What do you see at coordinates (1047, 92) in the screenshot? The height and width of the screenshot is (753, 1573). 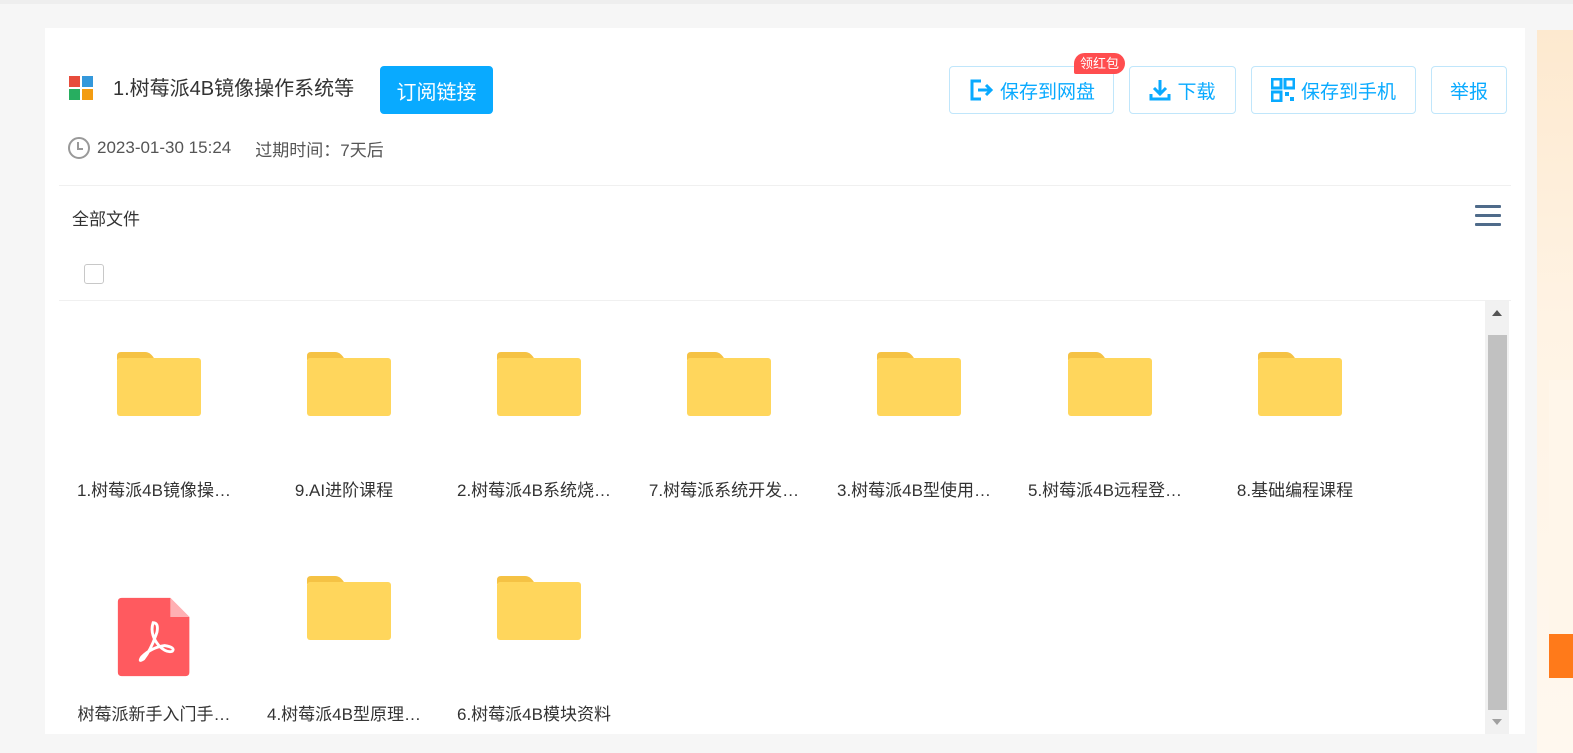 I see `save-to-disk-label: 保存到网盘` at bounding box center [1047, 92].